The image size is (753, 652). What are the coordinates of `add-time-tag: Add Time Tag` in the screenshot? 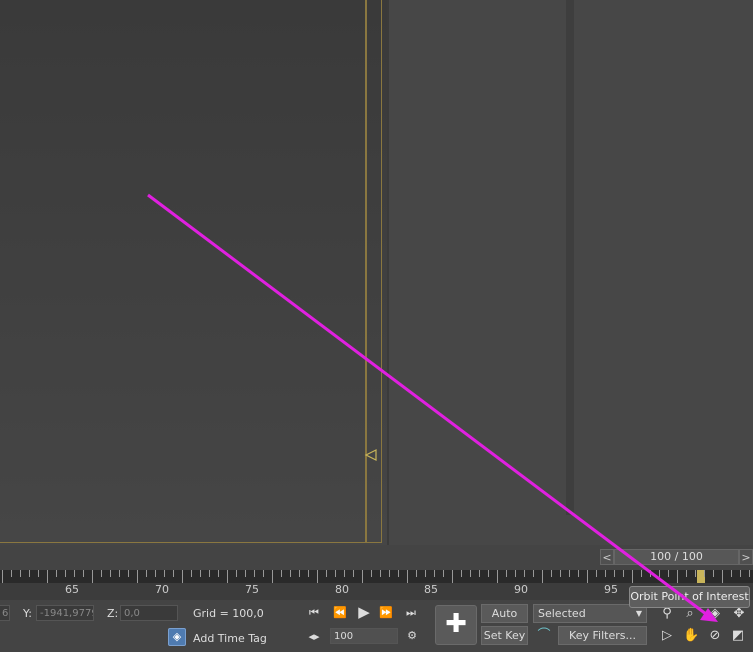 It's located at (230, 638).